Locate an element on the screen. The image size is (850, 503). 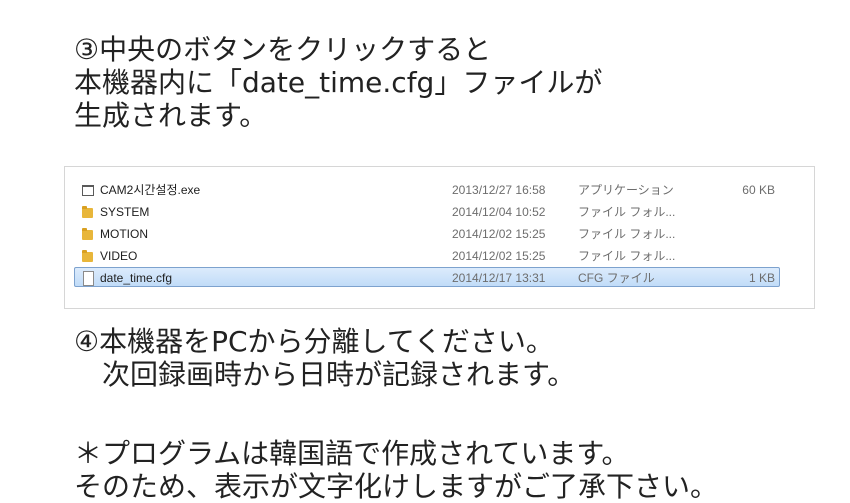
file-name: date_time.cfg is located at coordinates (136, 278).